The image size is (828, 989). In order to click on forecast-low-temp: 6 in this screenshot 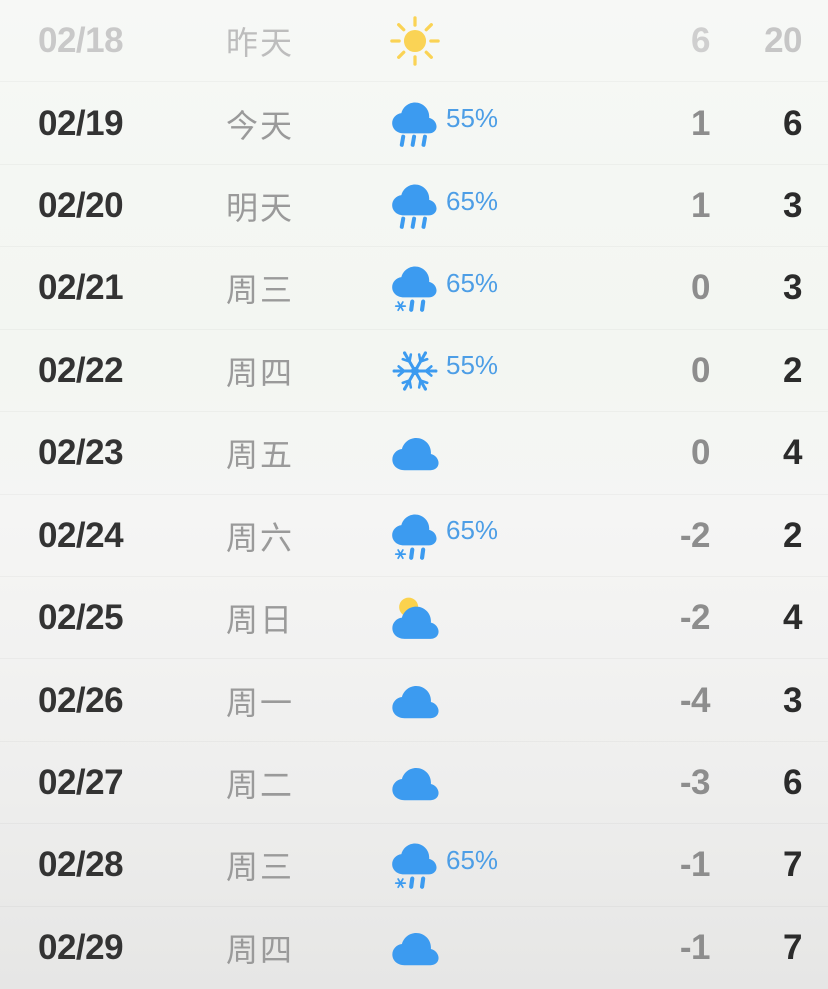, I will do `click(700, 41)`.